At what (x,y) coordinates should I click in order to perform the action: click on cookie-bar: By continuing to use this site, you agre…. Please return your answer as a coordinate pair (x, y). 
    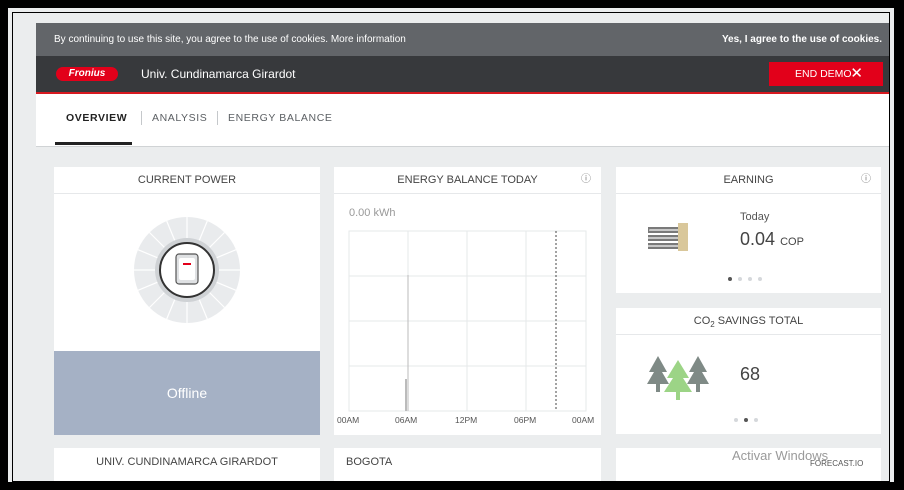
    Looking at the image, I should click on (463, 39).